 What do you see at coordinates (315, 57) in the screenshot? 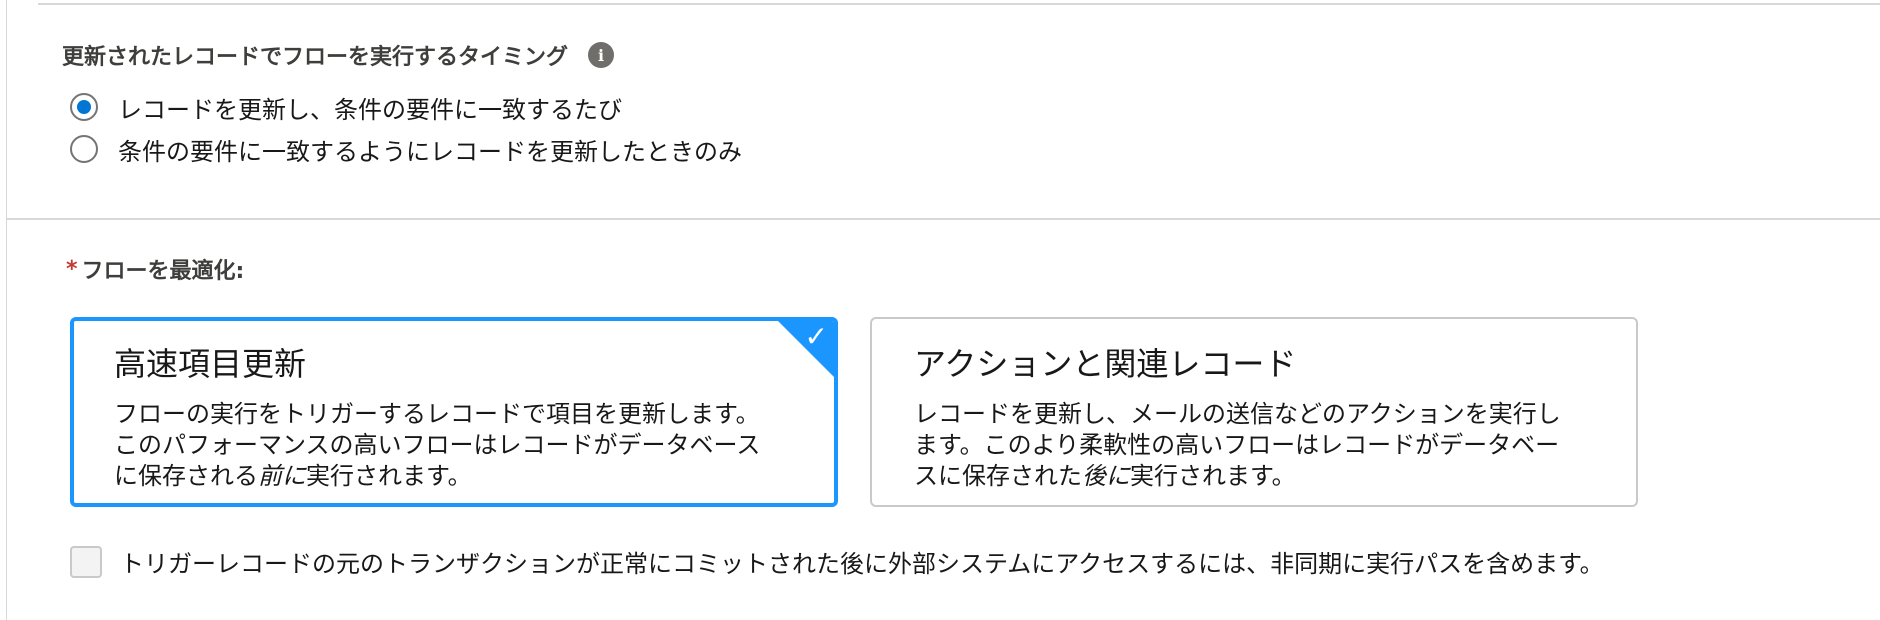
I see `run-timing-legend-text: 更新されたレコードでフローを実行するタイミング` at bounding box center [315, 57].